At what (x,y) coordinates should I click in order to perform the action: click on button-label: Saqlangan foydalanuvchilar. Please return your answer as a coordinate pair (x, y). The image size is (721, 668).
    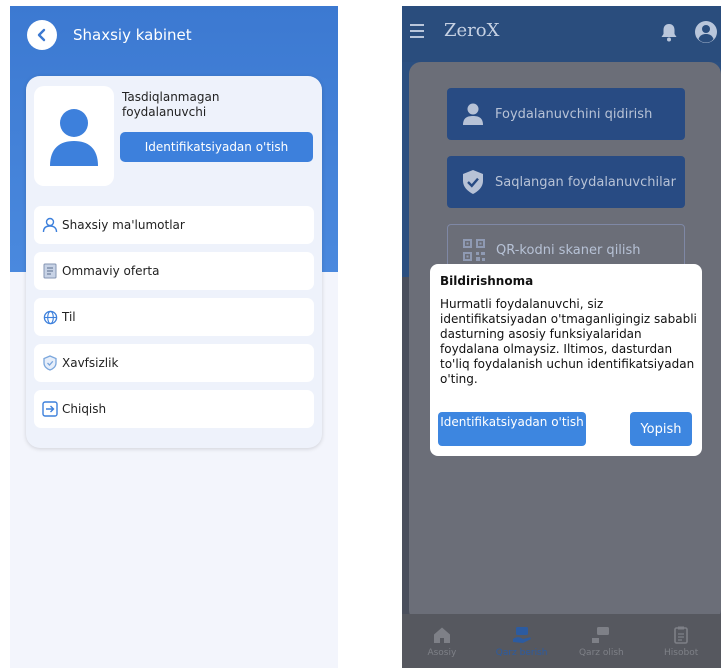
    Looking at the image, I should click on (585, 182).